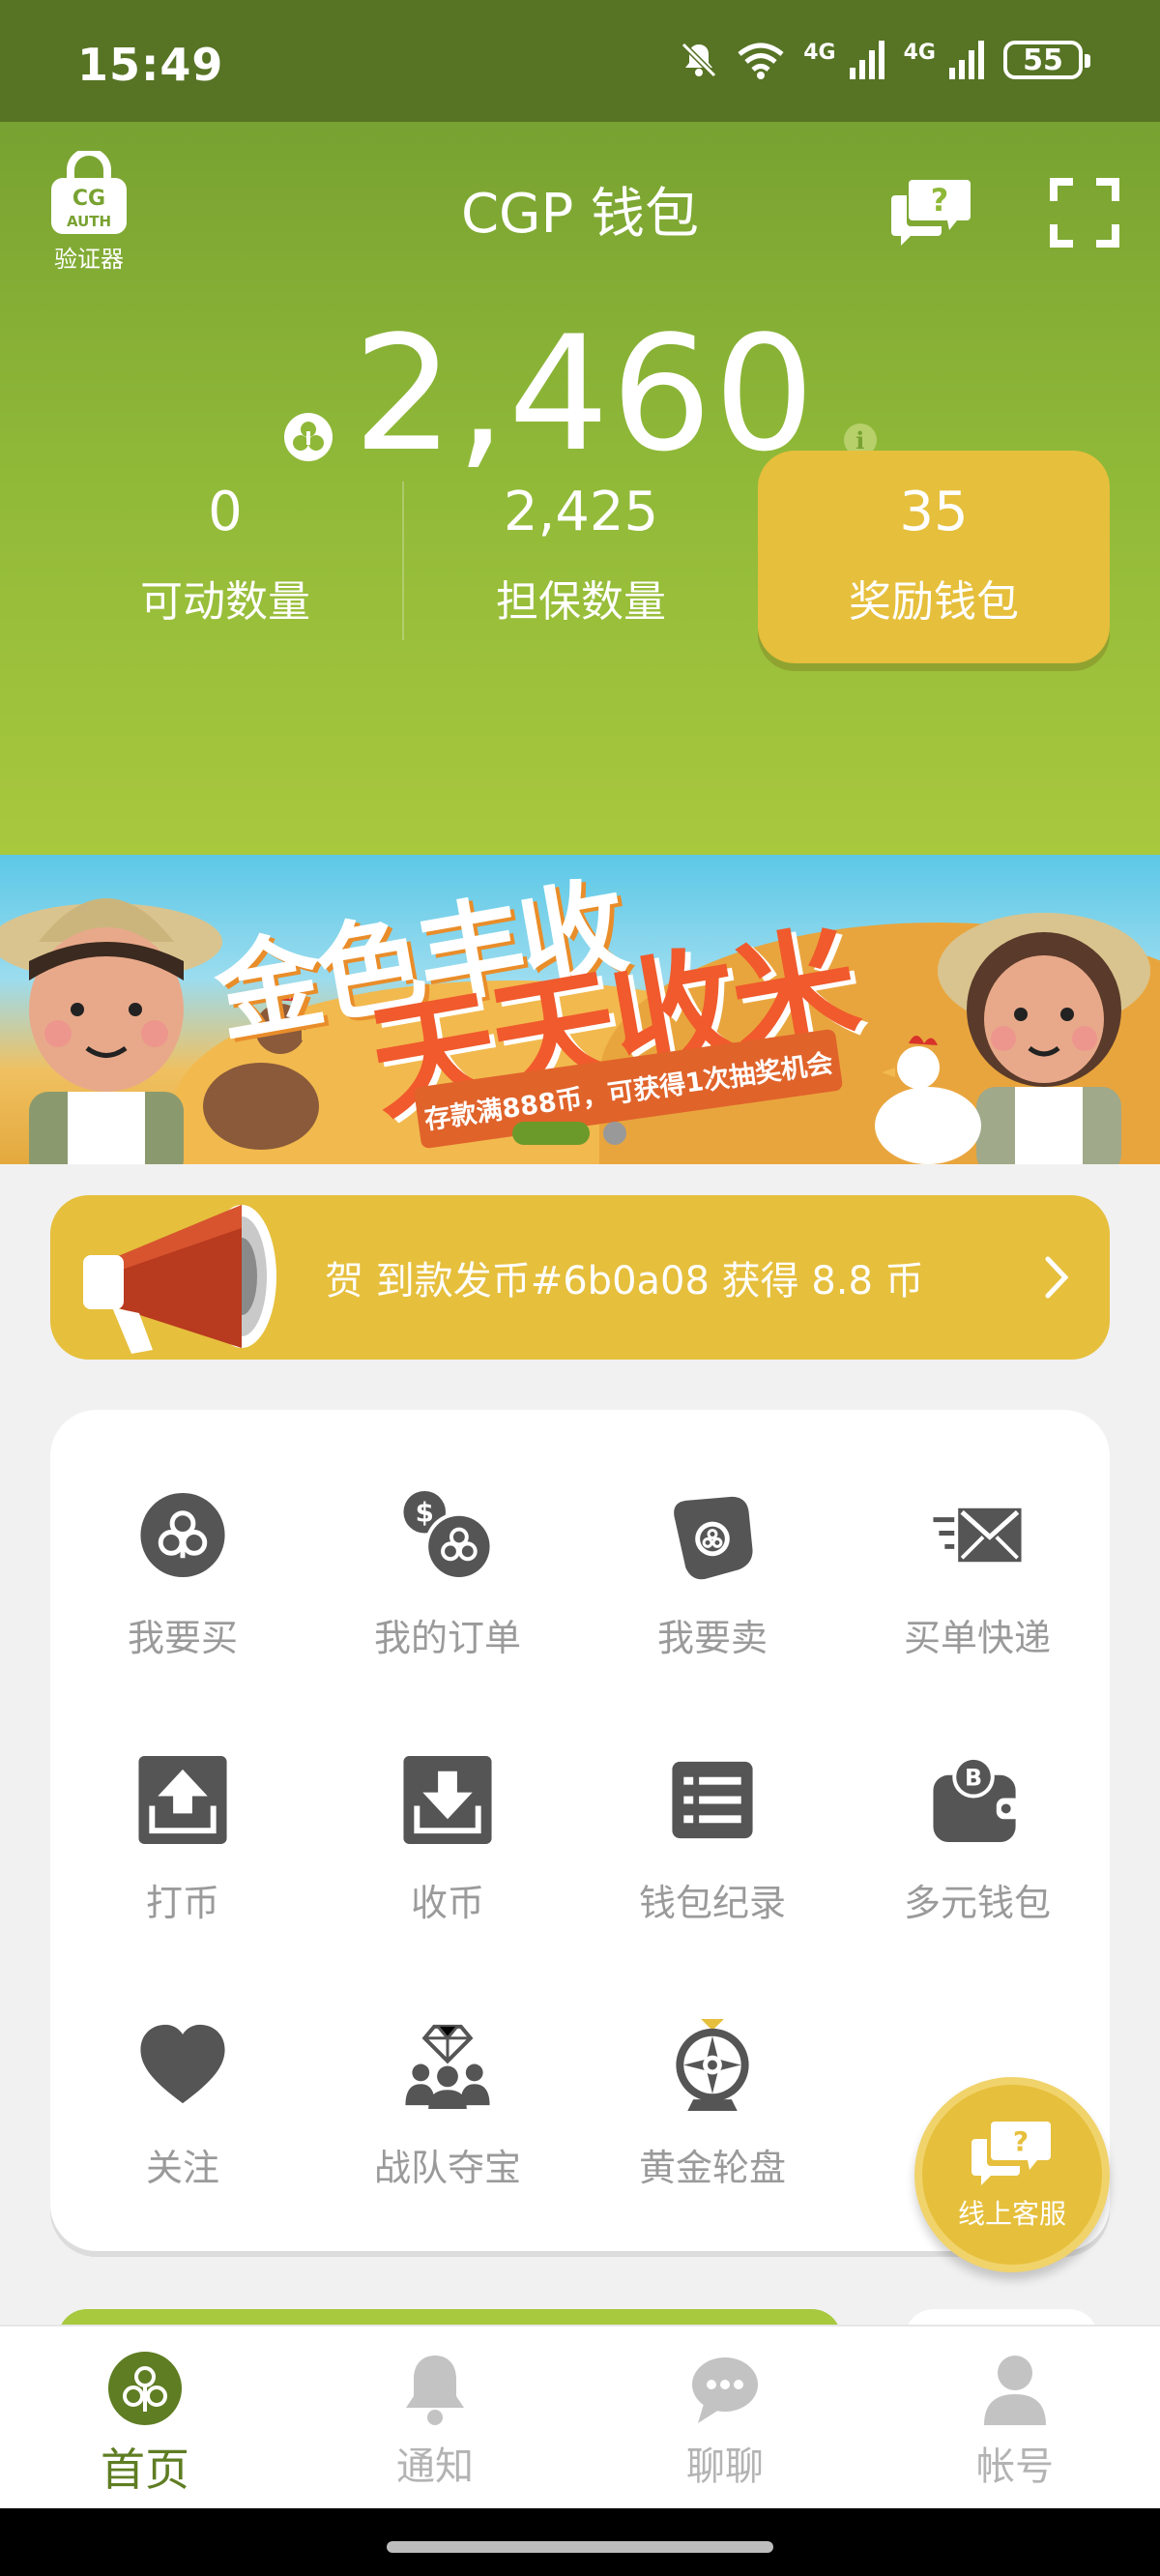 The width and height of the screenshot is (1160, 2576). I want to click on customer-service-label: 线上客服, so click(1012, 2214).